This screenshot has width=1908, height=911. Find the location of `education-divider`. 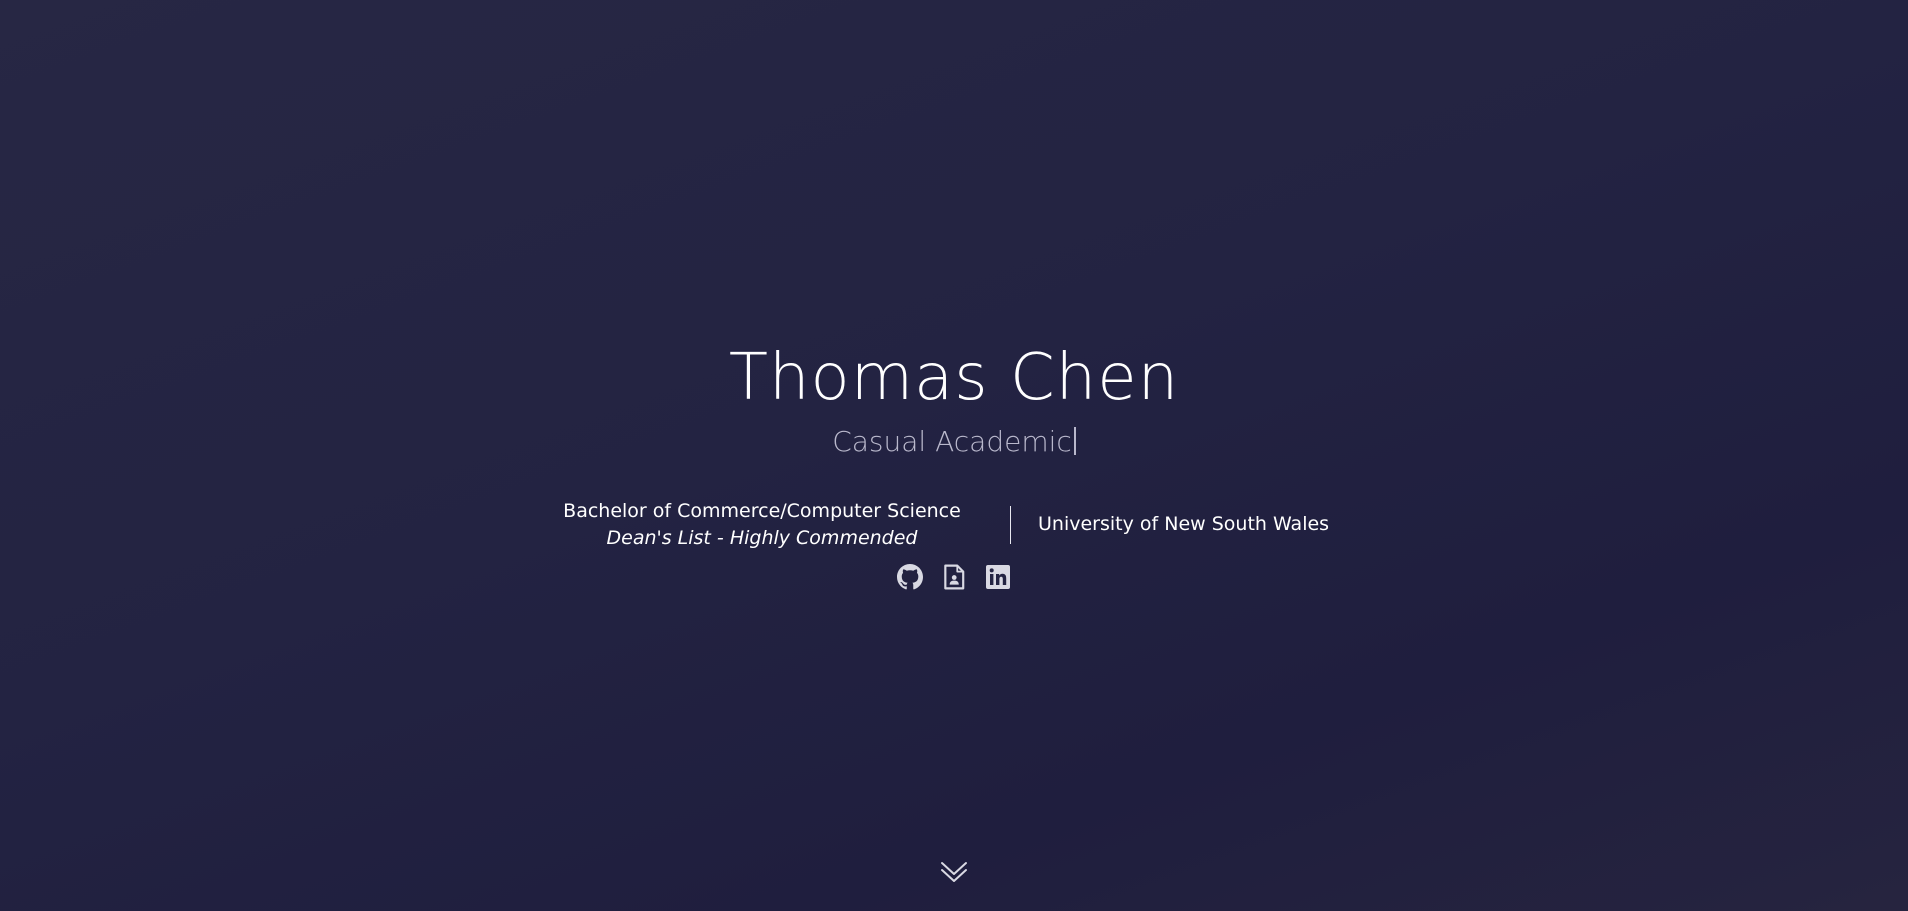

education-divider is located at coordinates (1010, 525).